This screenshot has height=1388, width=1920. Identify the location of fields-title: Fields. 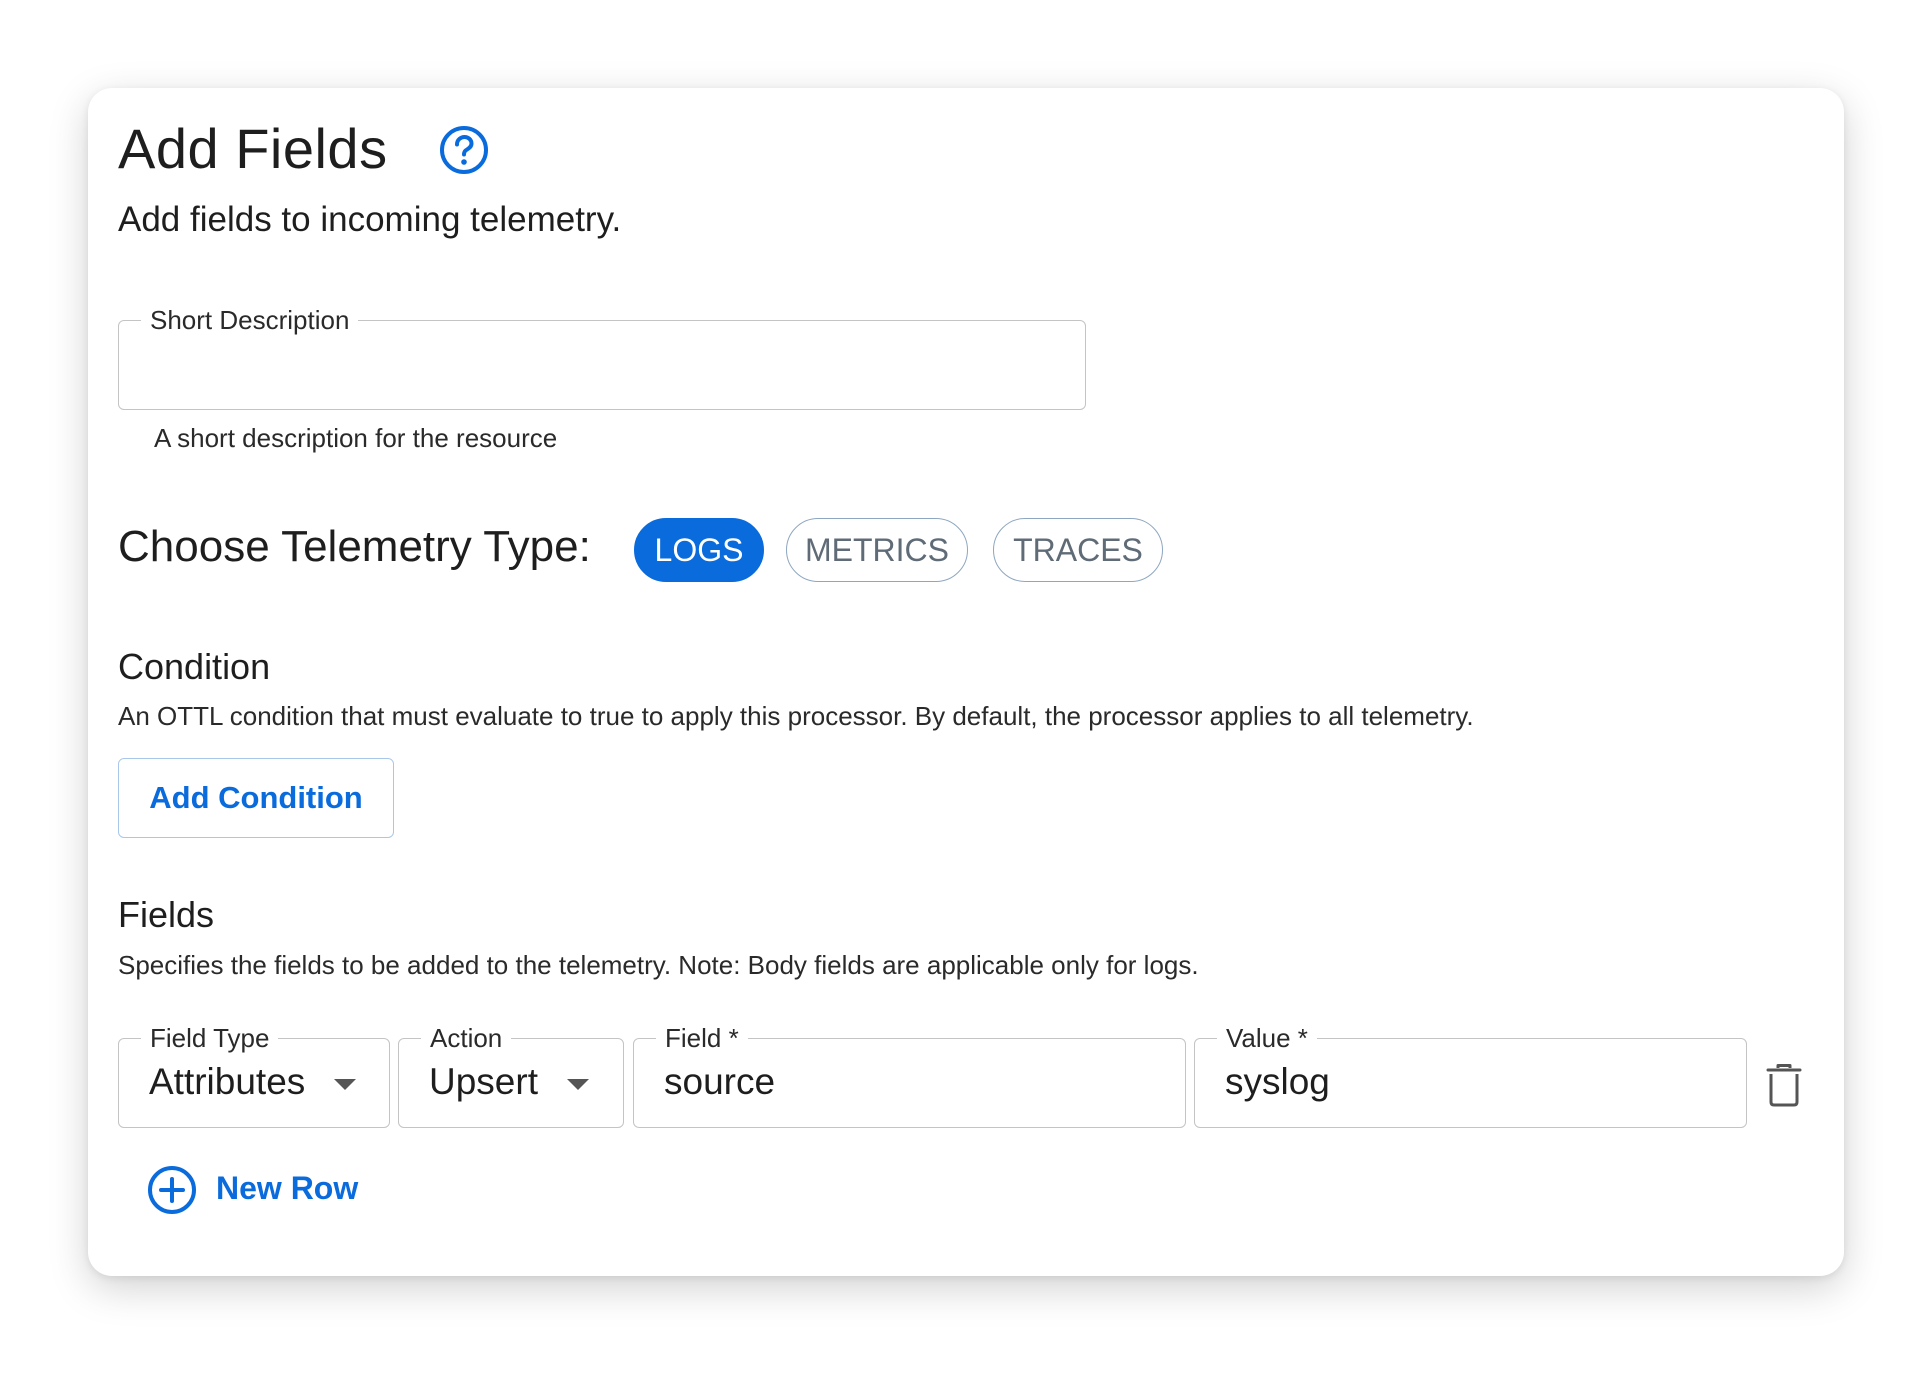
(166, 914).